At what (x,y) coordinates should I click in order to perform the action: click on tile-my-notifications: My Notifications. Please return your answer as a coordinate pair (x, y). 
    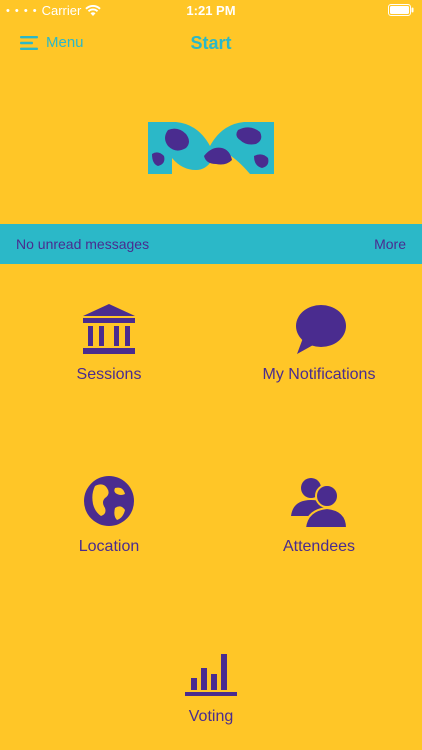
    Looking at the image, I should click on (319, 343).